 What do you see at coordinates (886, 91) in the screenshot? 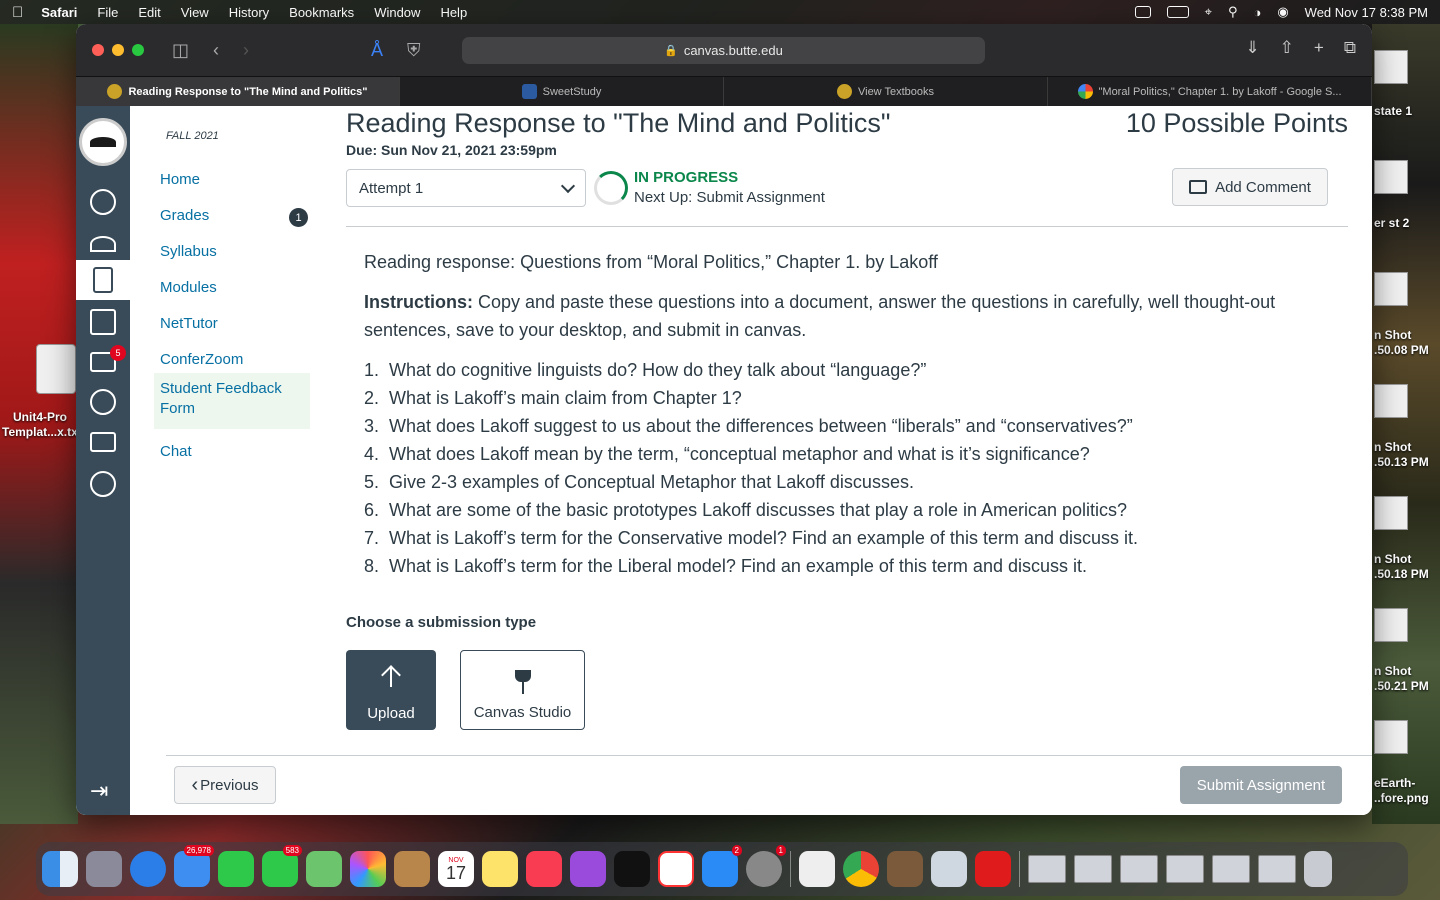
I see `tab-view-textbooks: View Textbooks` at bounding box center [886, 91].